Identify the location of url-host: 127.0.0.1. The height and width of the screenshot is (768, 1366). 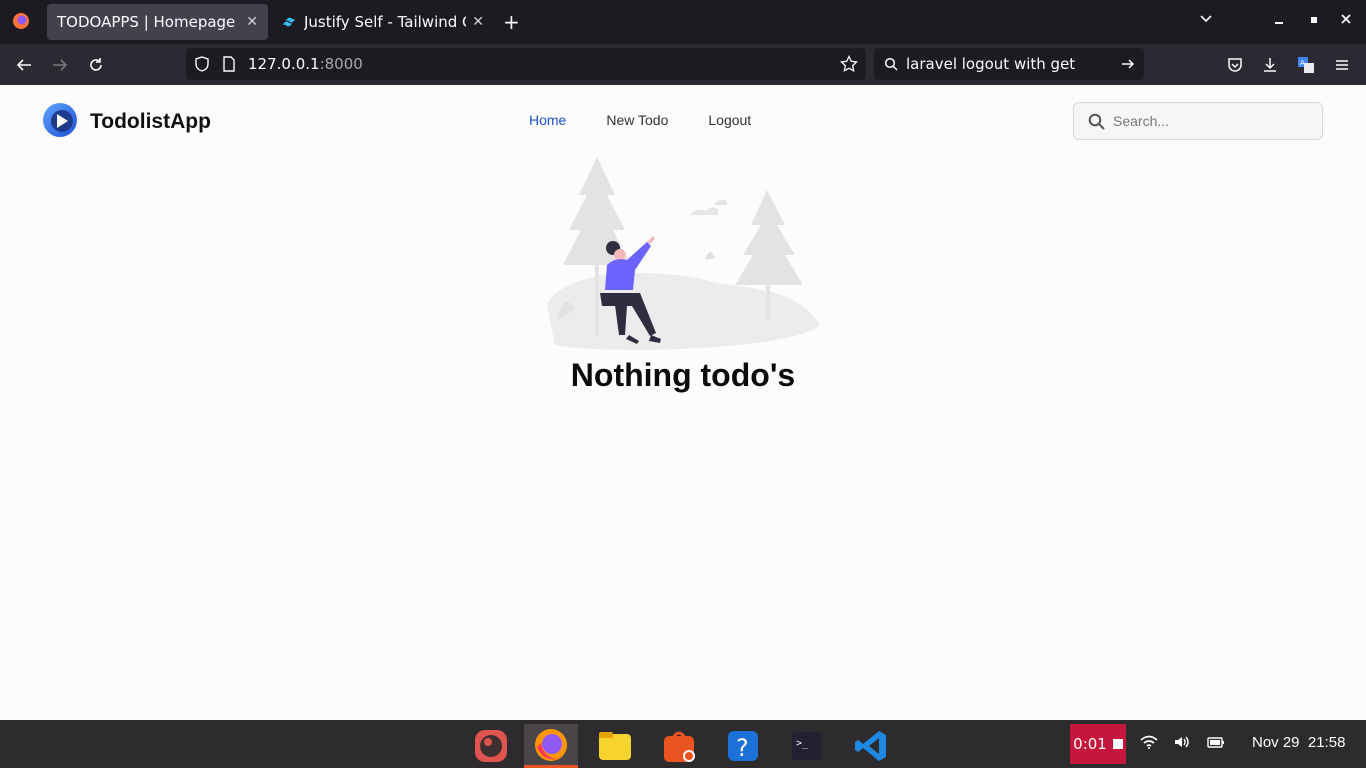
(284, 64).